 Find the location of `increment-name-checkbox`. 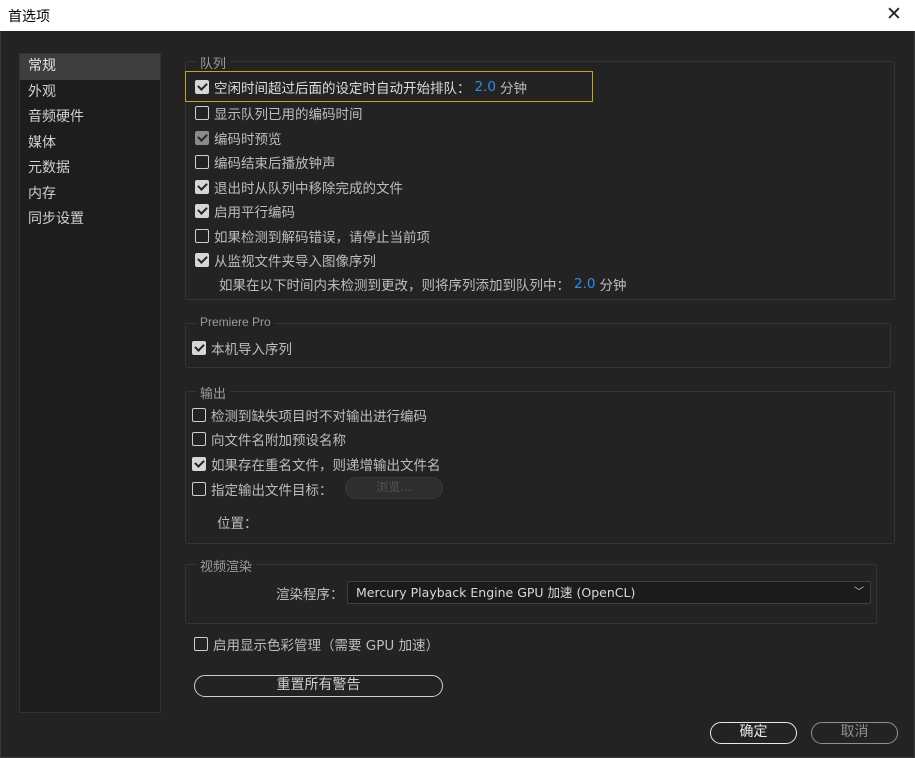

increment-name-checkbox is located at coordinates (199, 464).